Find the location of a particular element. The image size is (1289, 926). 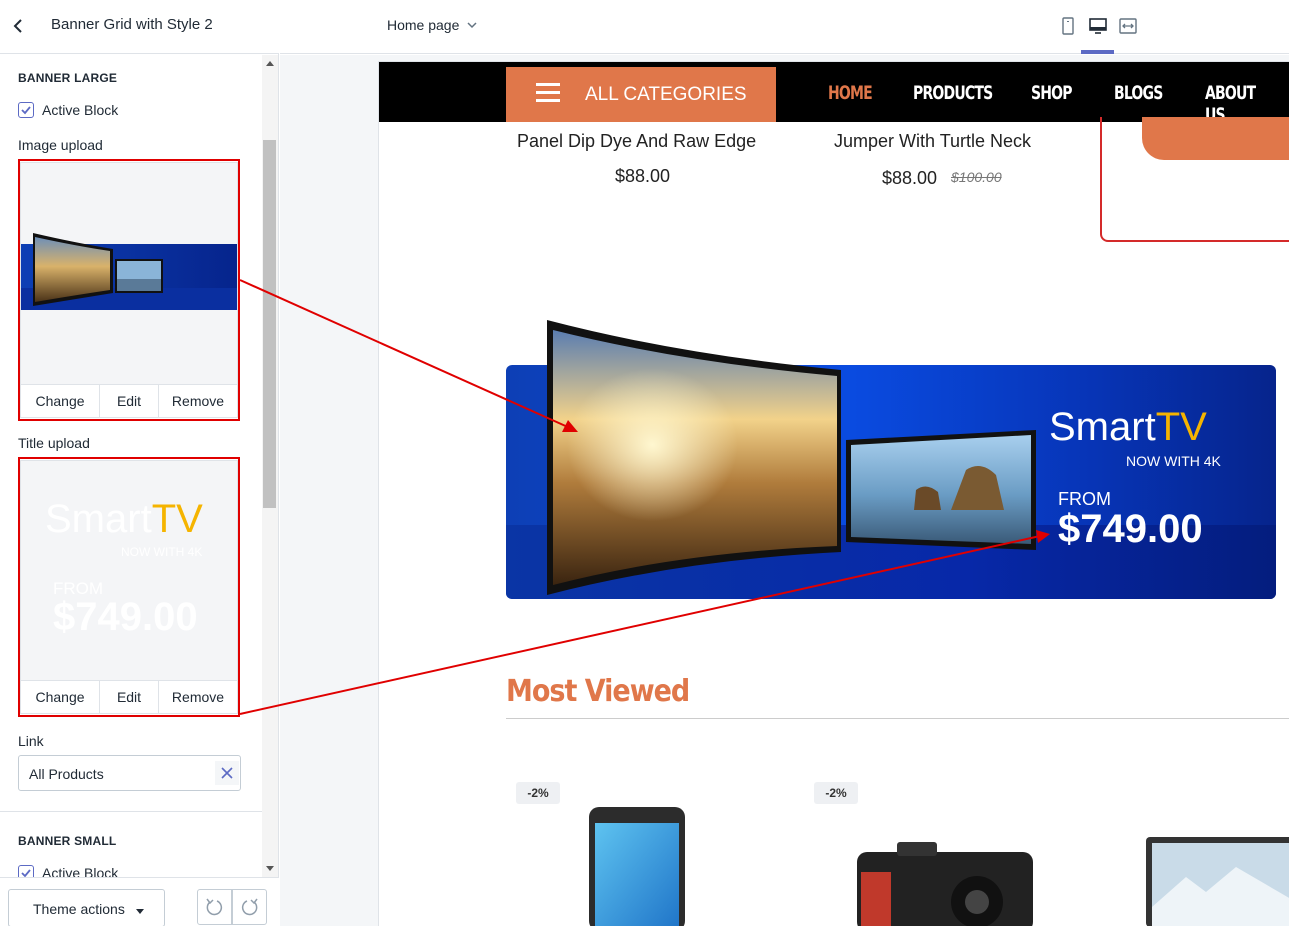

sidebar-footer: Theme actions is located at coordinates (139, 901).